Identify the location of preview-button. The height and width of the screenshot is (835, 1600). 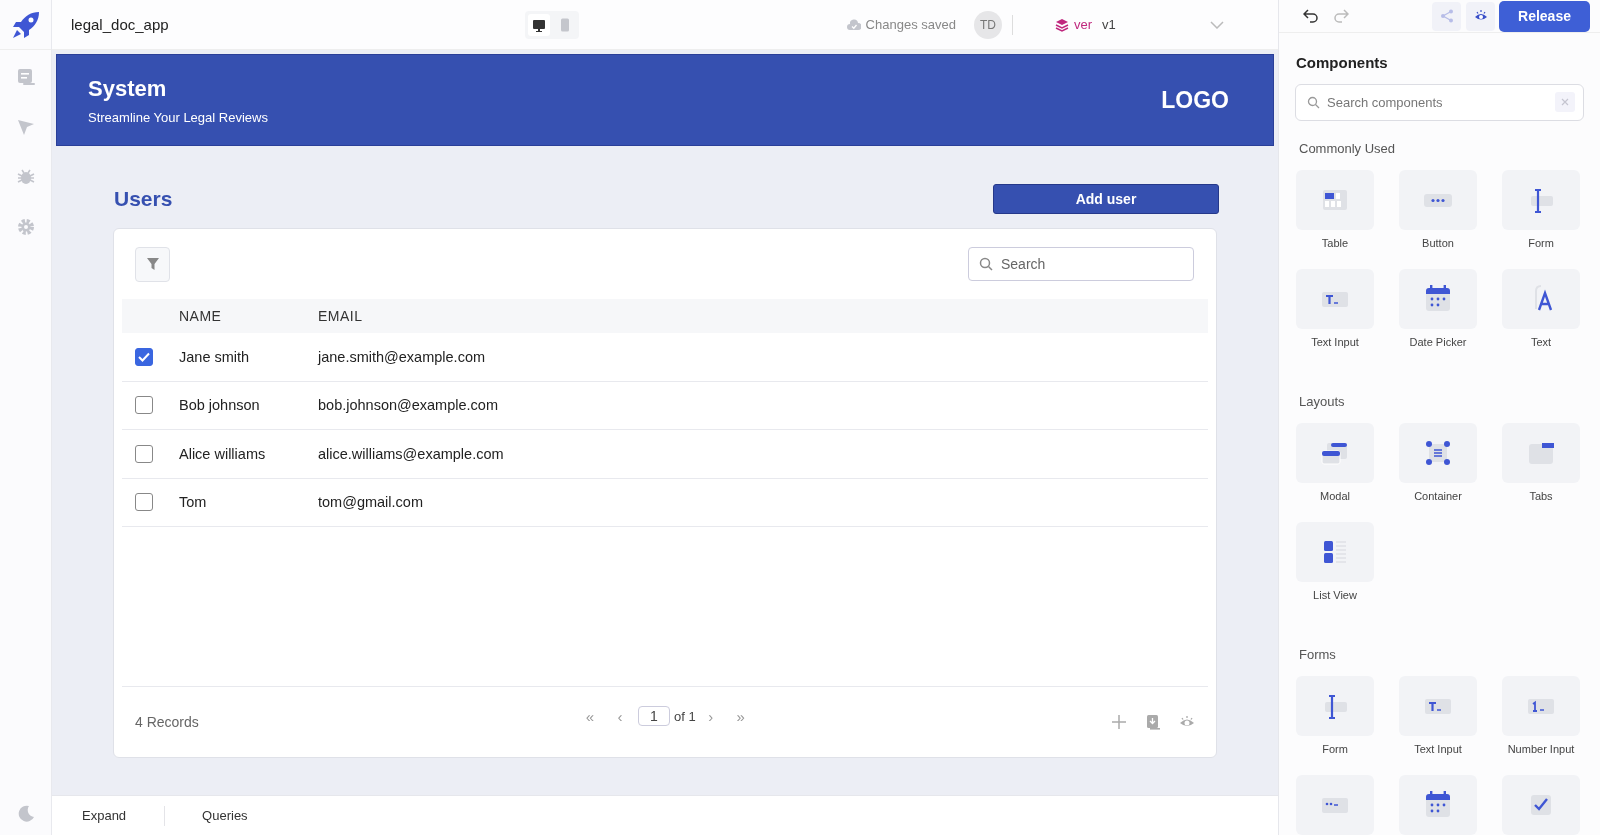
(1480, 16).